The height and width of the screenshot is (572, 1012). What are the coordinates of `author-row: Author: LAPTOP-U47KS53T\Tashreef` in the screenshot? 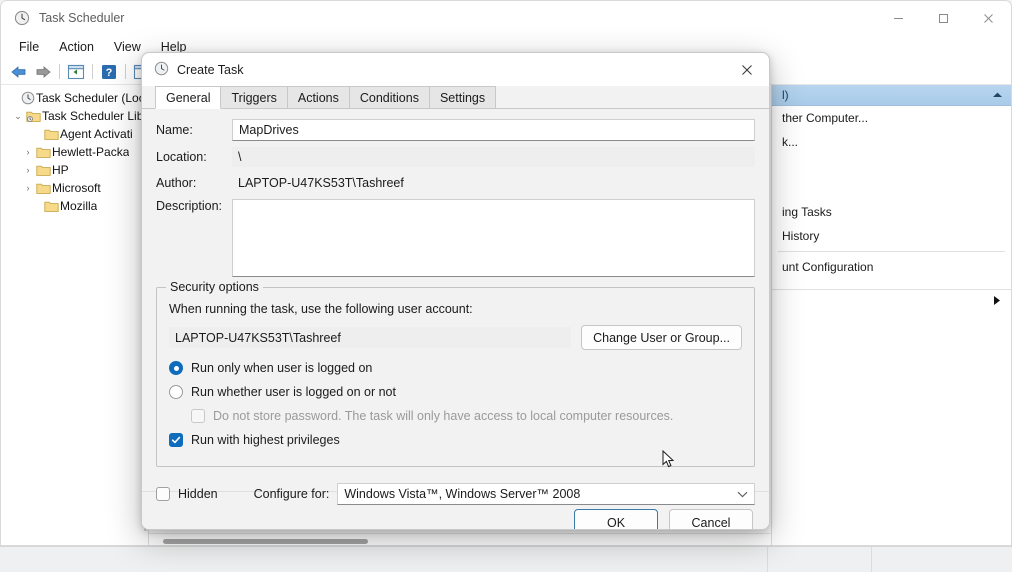 It's located at (455, 183).